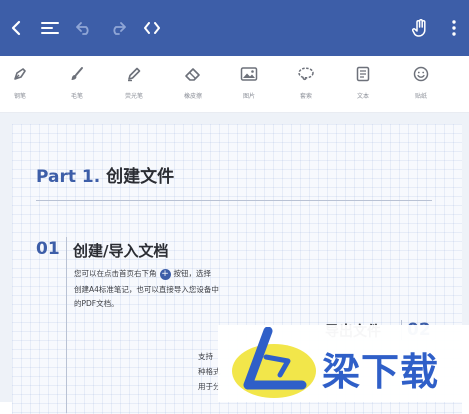  I want to click on tool-eraser: 橡皮擦, so click(193, 86).